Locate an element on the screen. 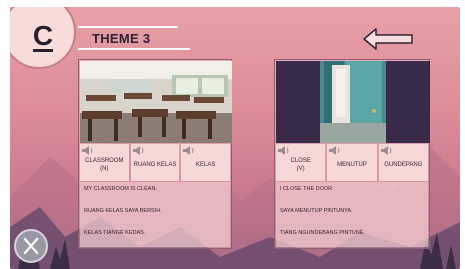  word-label: CLOSE is located at coordinates (300, 160).